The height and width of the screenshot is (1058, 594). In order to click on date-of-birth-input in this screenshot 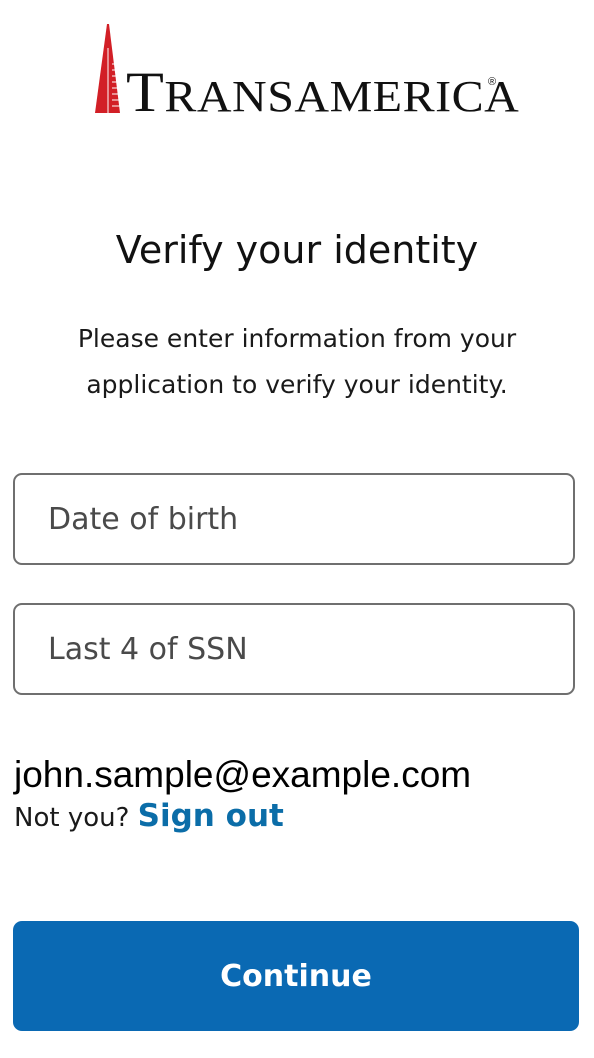, I will do `click(294, 519)`.